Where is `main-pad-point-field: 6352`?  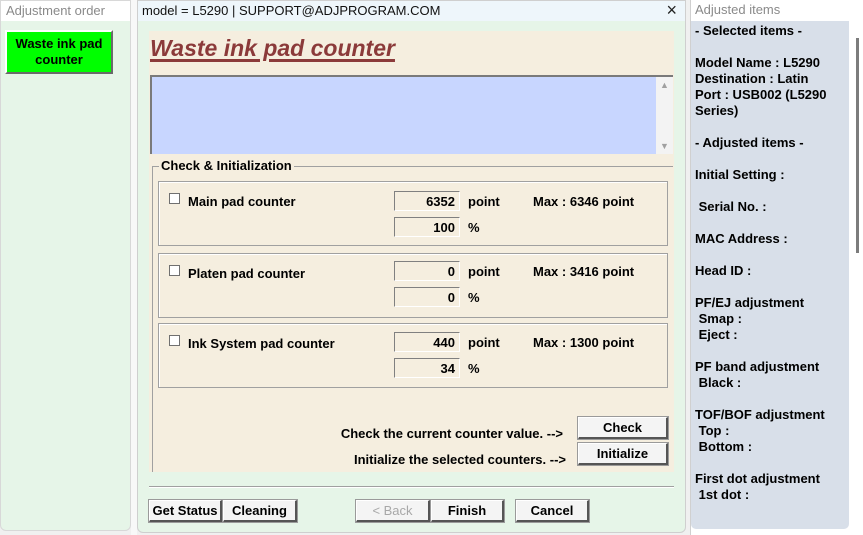 main-pad-point-field: 6352 is located at coordinates (427, 201).